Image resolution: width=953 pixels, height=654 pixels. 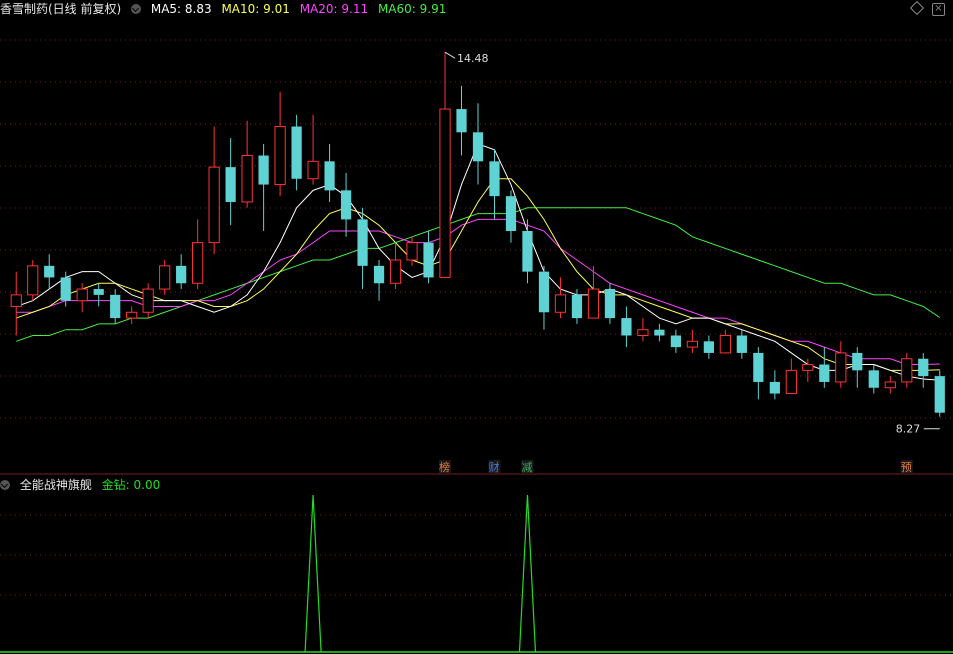 I want to click on marker-label: 预, so click(x=906, y=467).